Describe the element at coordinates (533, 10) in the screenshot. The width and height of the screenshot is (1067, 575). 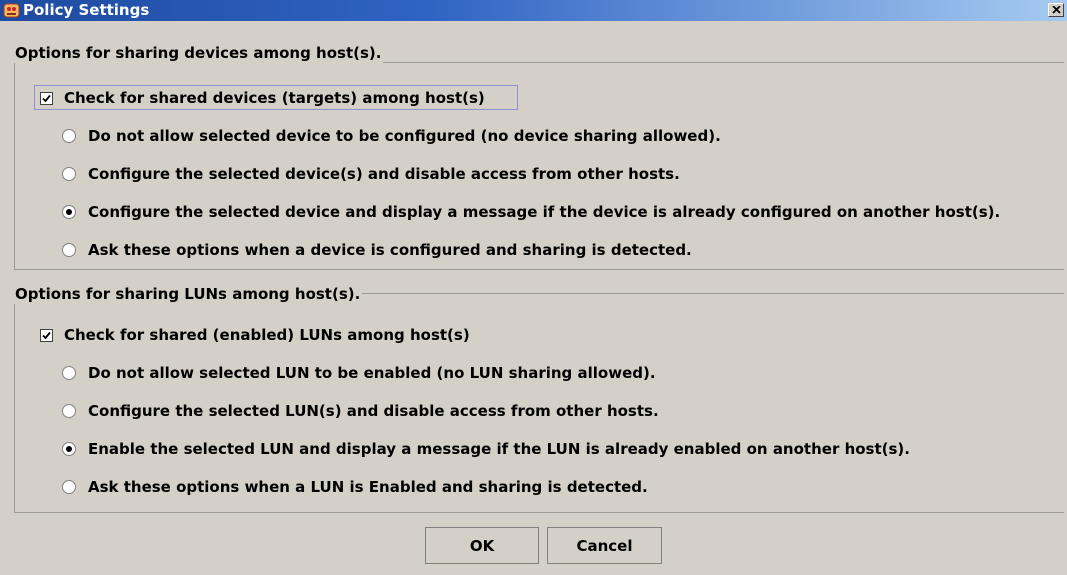
I see `title-bar: Policy Settings` at that location.